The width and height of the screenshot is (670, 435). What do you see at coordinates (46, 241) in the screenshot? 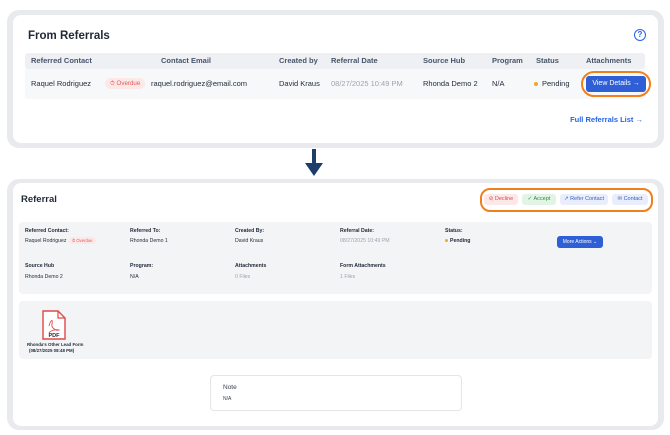
I see `referred-contact-value: Raquel Rodriguez` at bounding box center [46, 241].